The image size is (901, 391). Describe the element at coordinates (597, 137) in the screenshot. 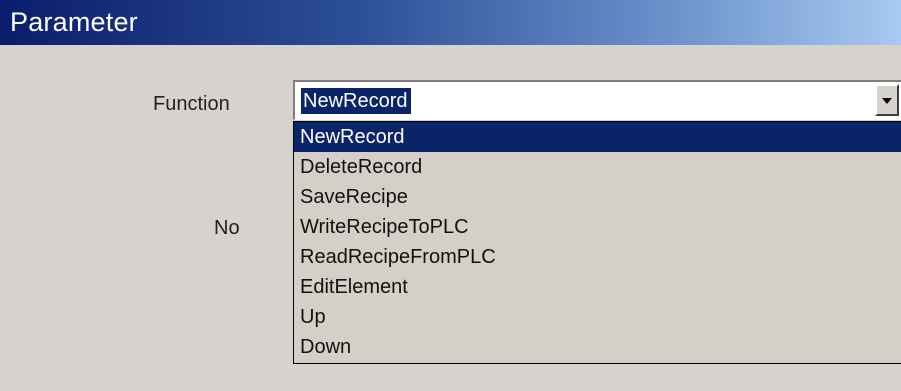

I see `option-new-record: NewRecord` at that location.